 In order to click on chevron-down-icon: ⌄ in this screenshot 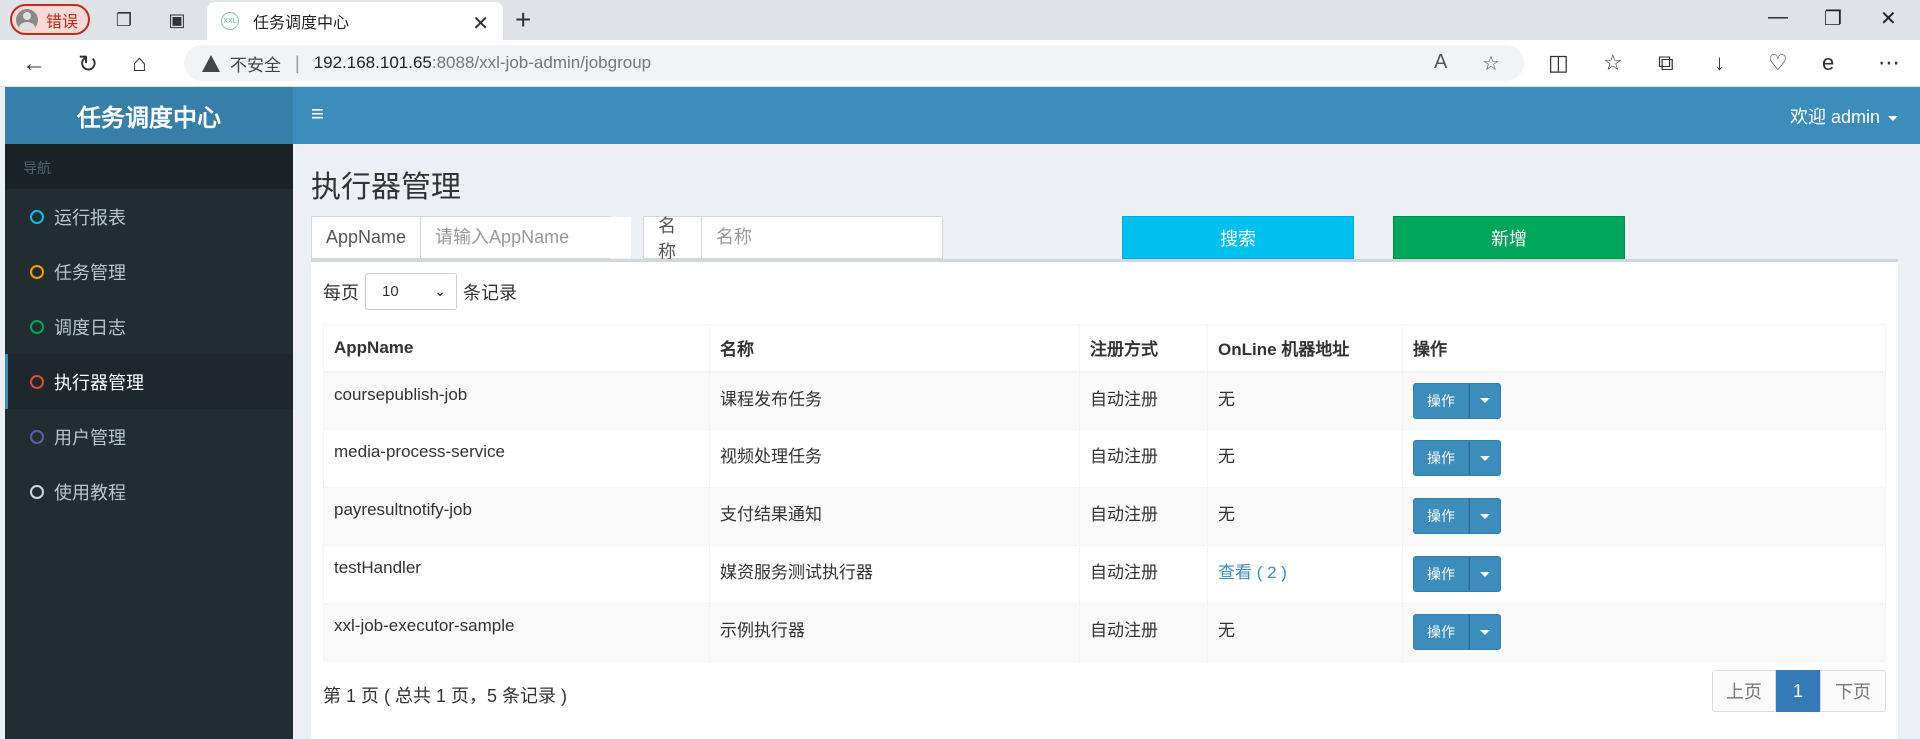, I will do `click(440, 291)`.